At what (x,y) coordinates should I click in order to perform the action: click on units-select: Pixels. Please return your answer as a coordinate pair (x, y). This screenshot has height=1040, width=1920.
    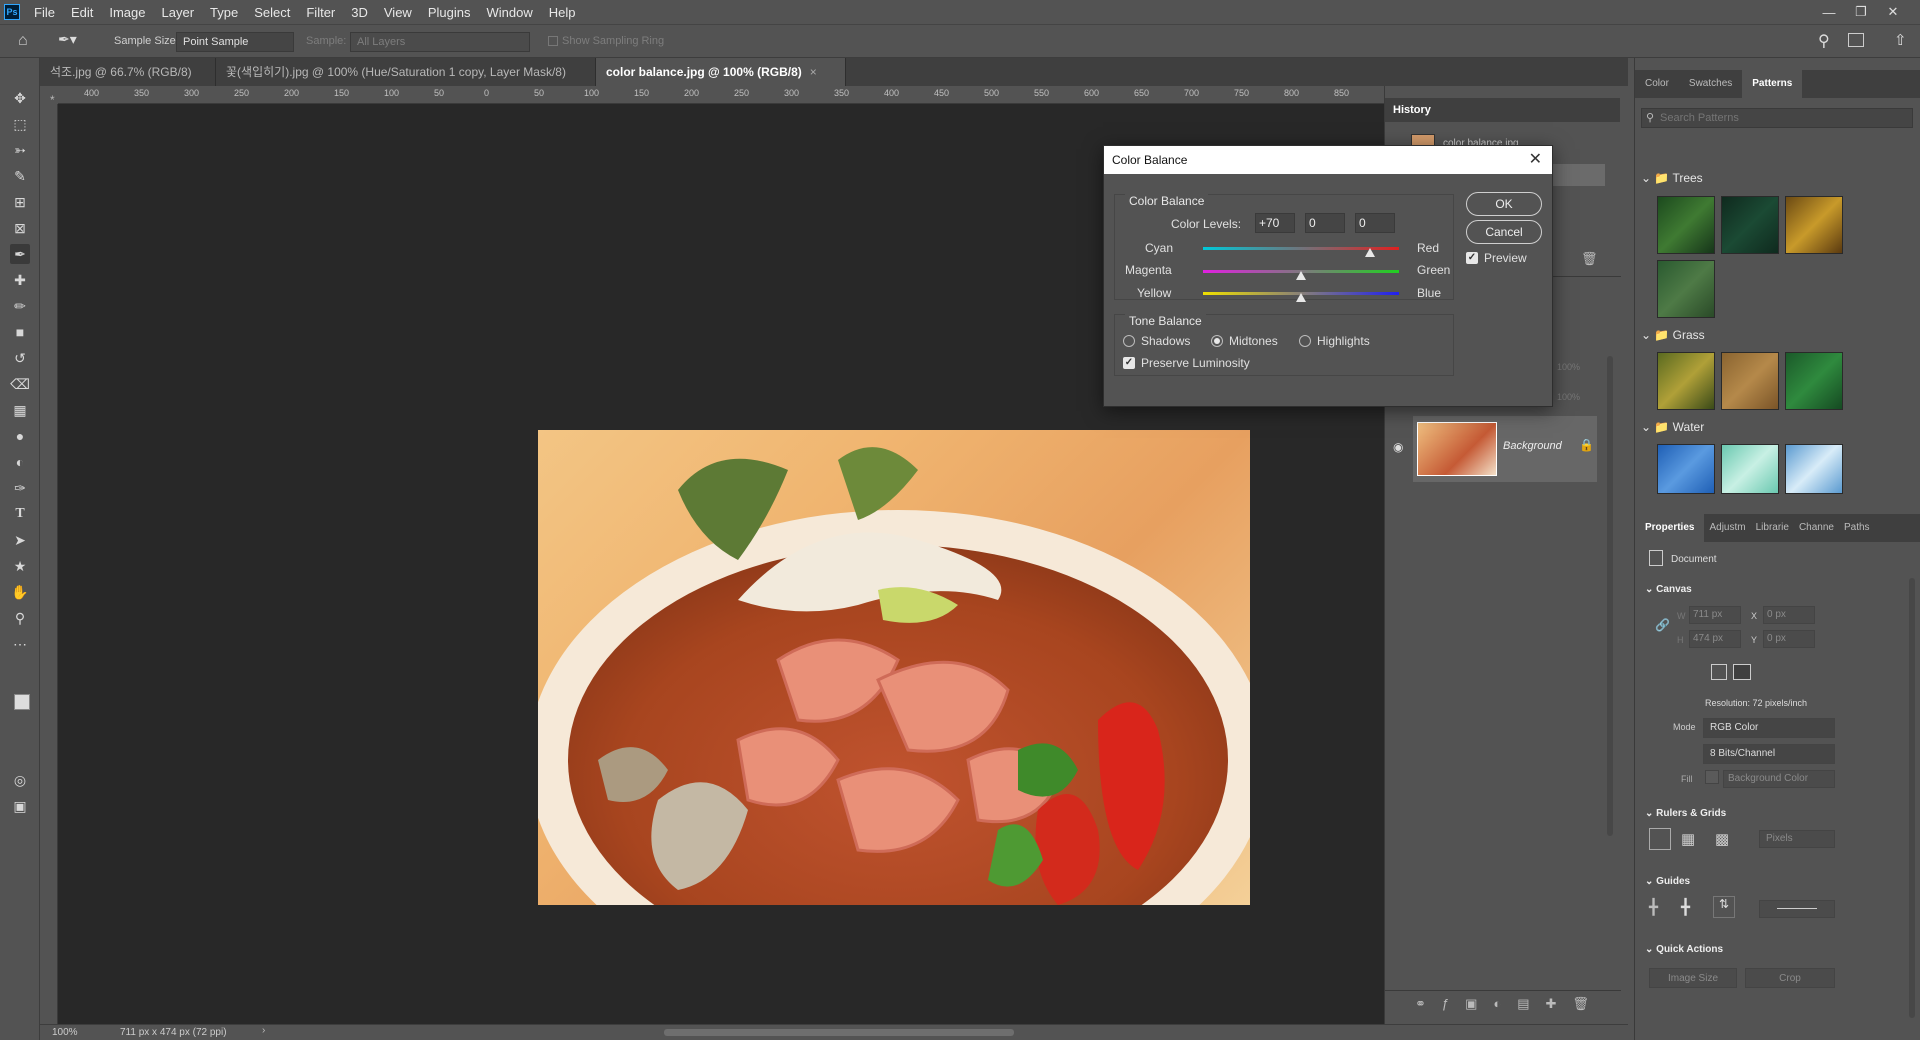
    Looking at the image, I should click on (1797, 839).